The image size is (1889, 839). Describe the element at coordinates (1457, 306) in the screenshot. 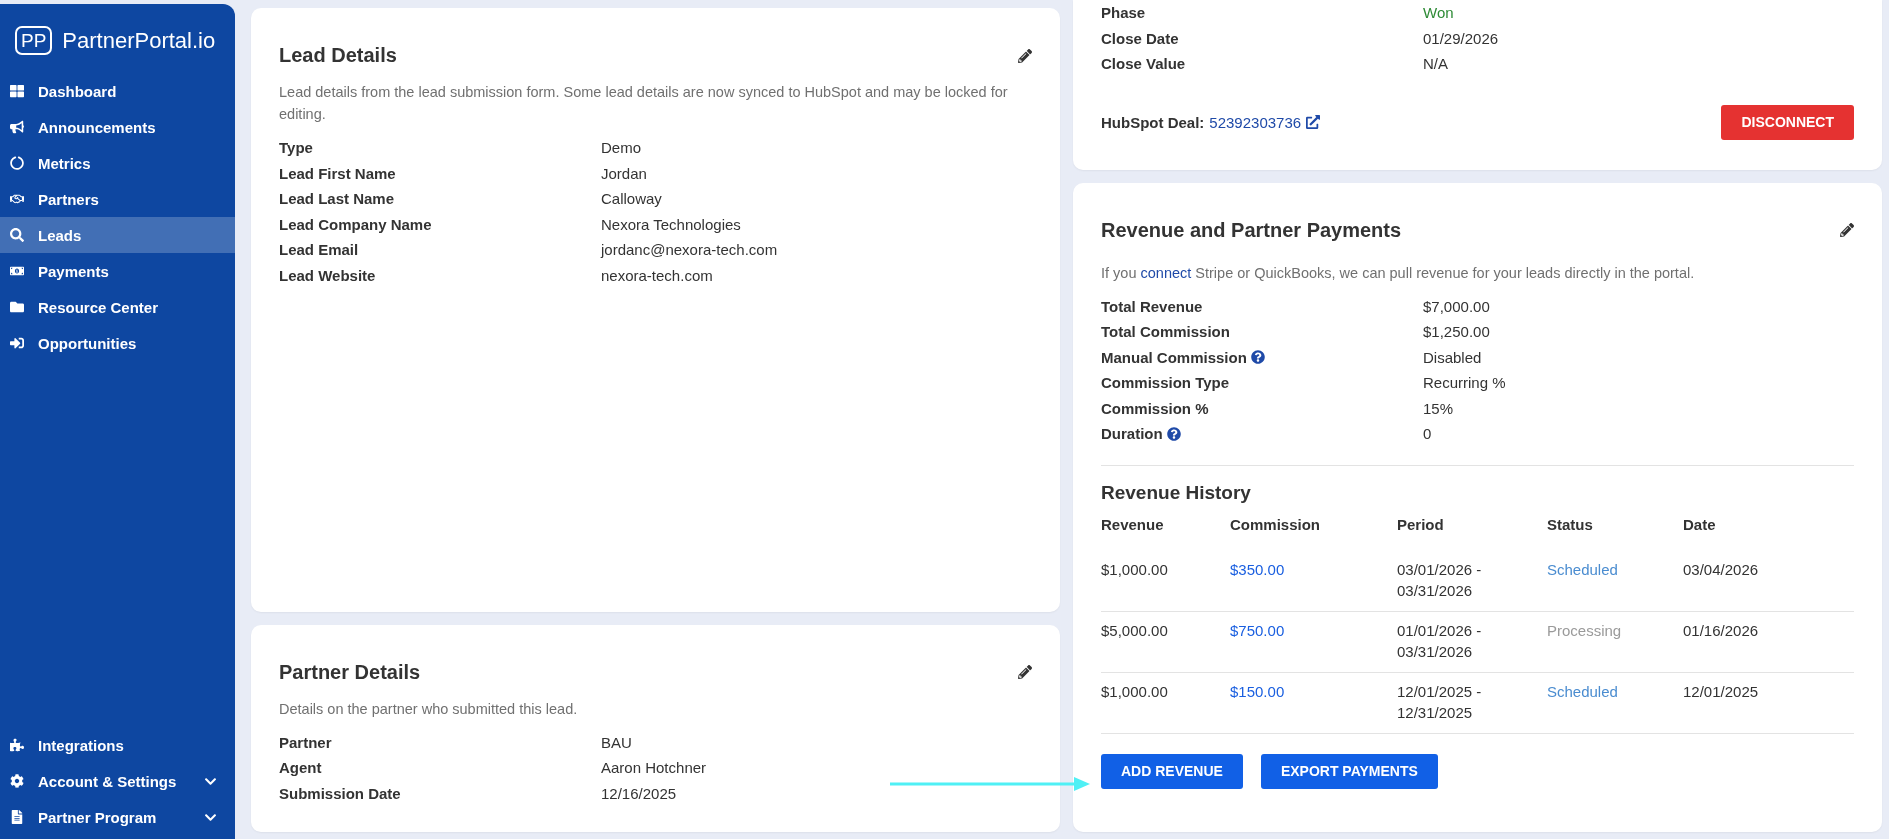

I see `field-value: $7,000.00` at that location.